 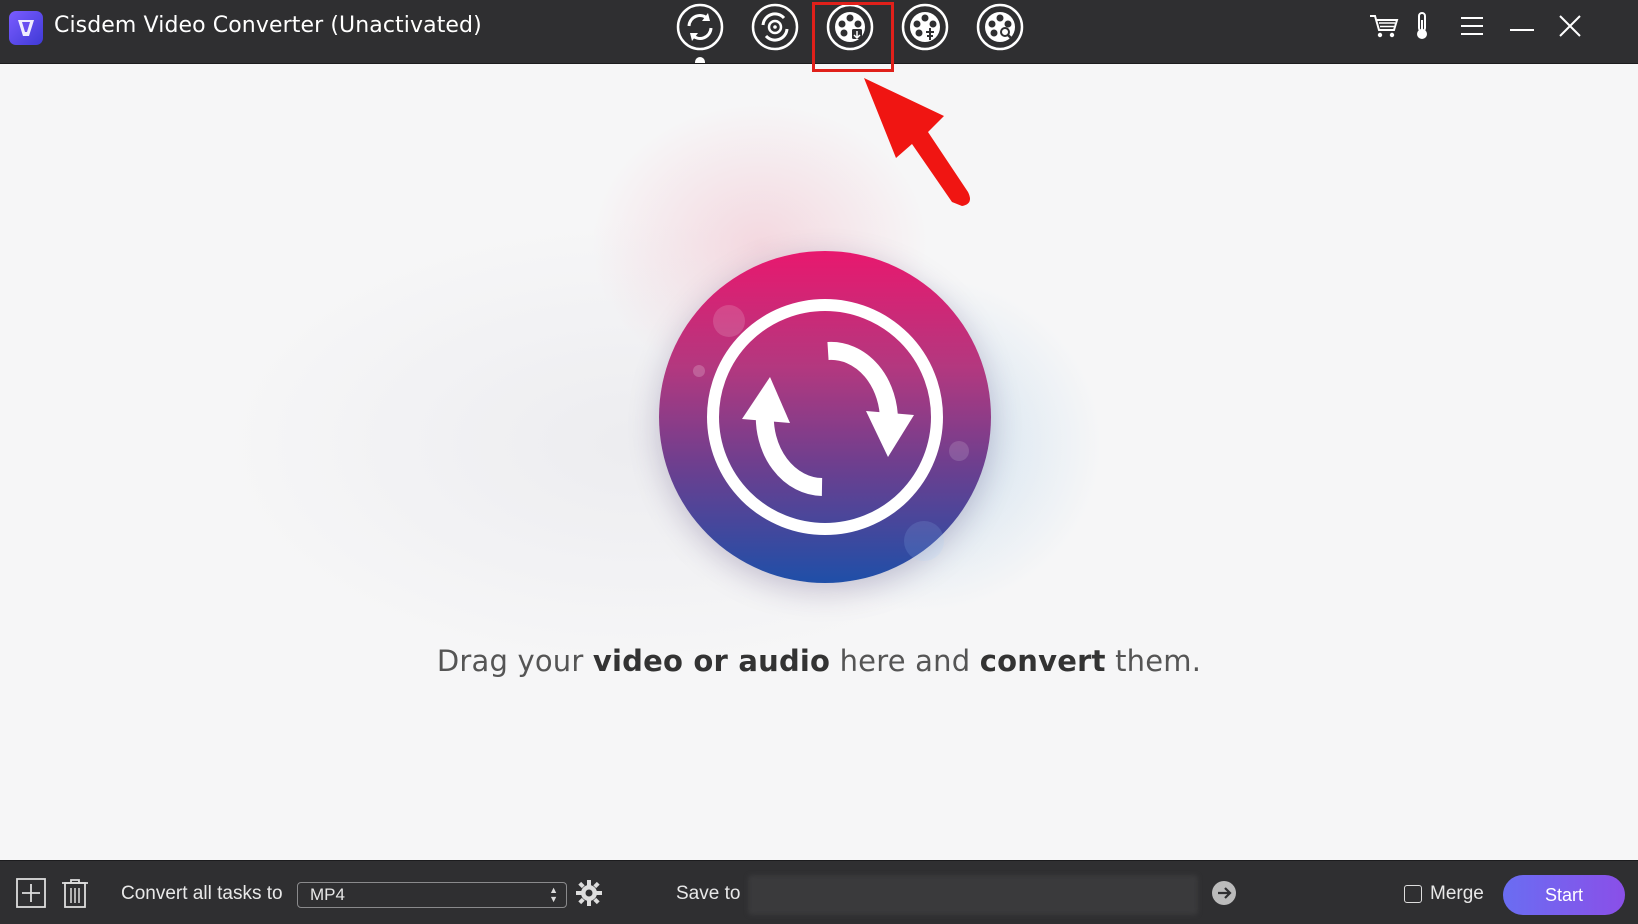 I want to click on register-button, so click(x=1422, y=28).